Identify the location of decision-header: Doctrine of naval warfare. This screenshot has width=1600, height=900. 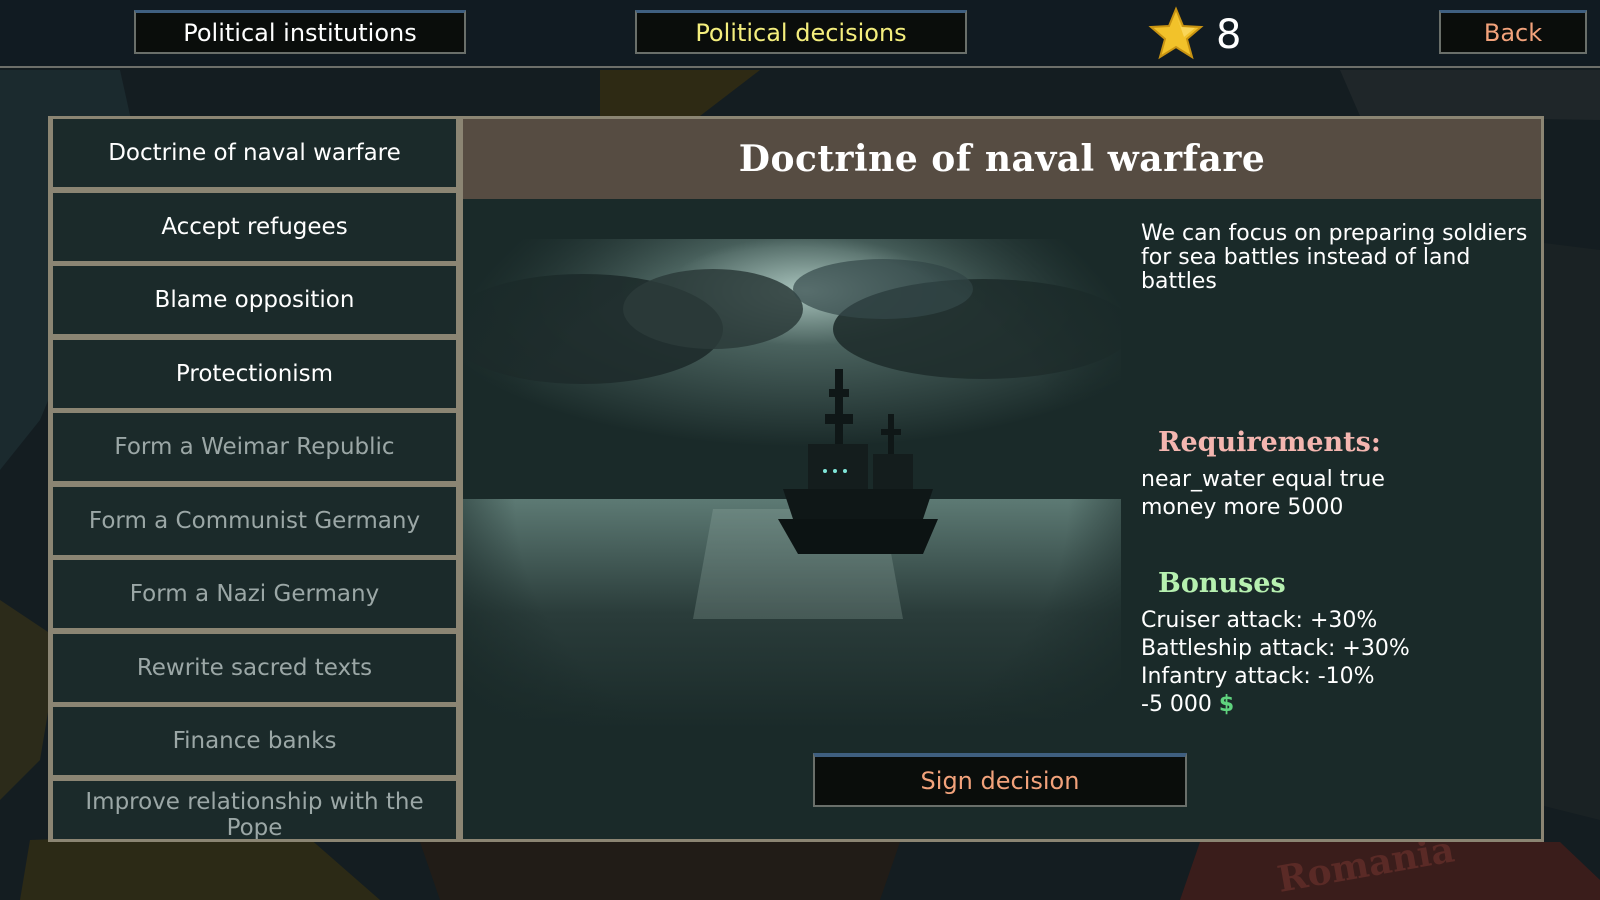
(1002, 159).